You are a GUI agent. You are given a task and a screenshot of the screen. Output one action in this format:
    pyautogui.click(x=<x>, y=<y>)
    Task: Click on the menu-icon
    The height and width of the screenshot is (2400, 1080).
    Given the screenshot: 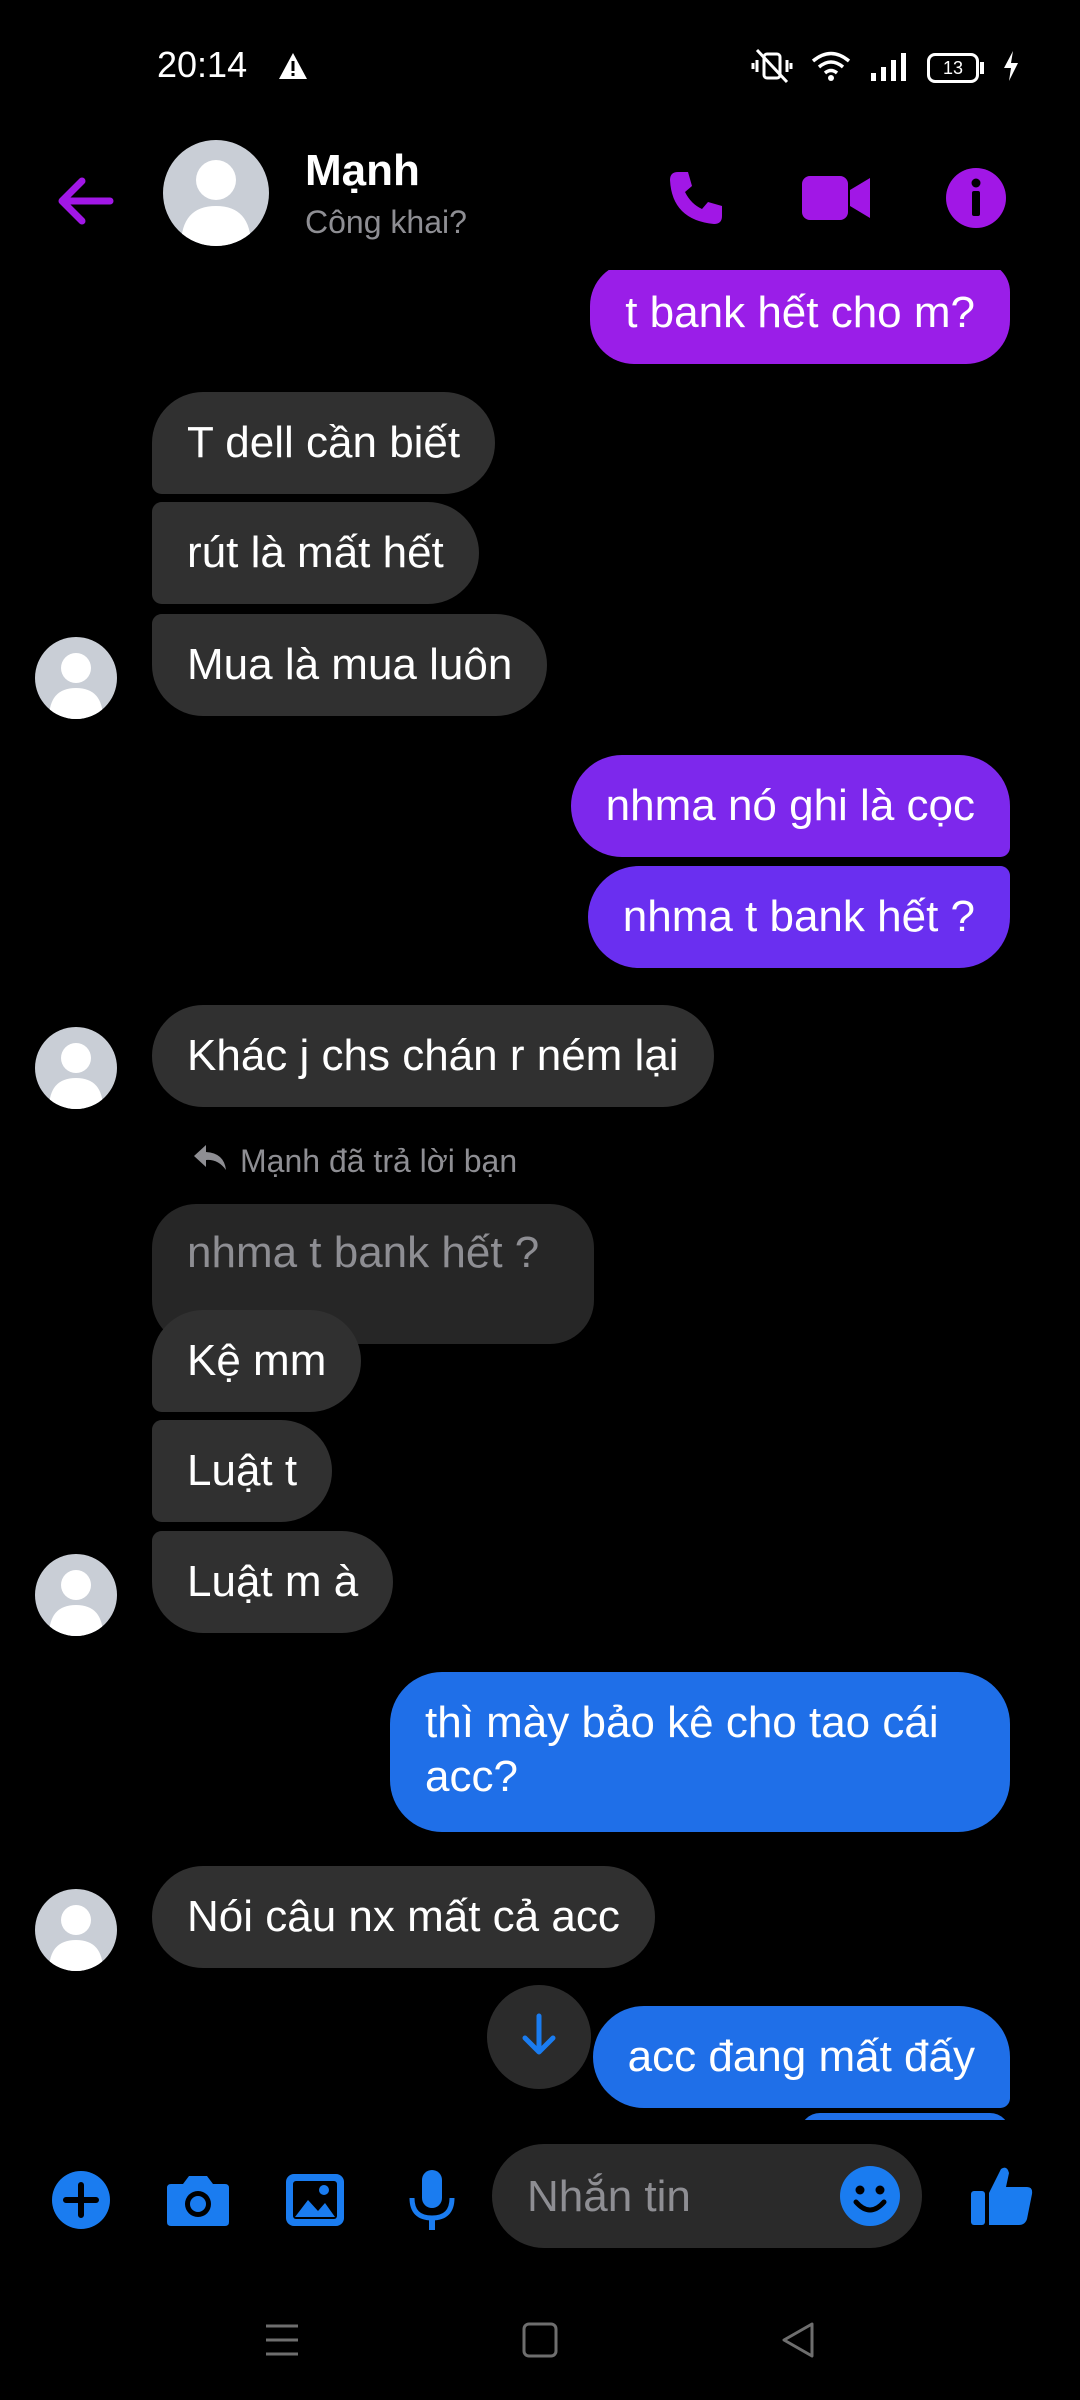 What is the action you would take?
    pyautogui.click(x=282, y=2340)
    